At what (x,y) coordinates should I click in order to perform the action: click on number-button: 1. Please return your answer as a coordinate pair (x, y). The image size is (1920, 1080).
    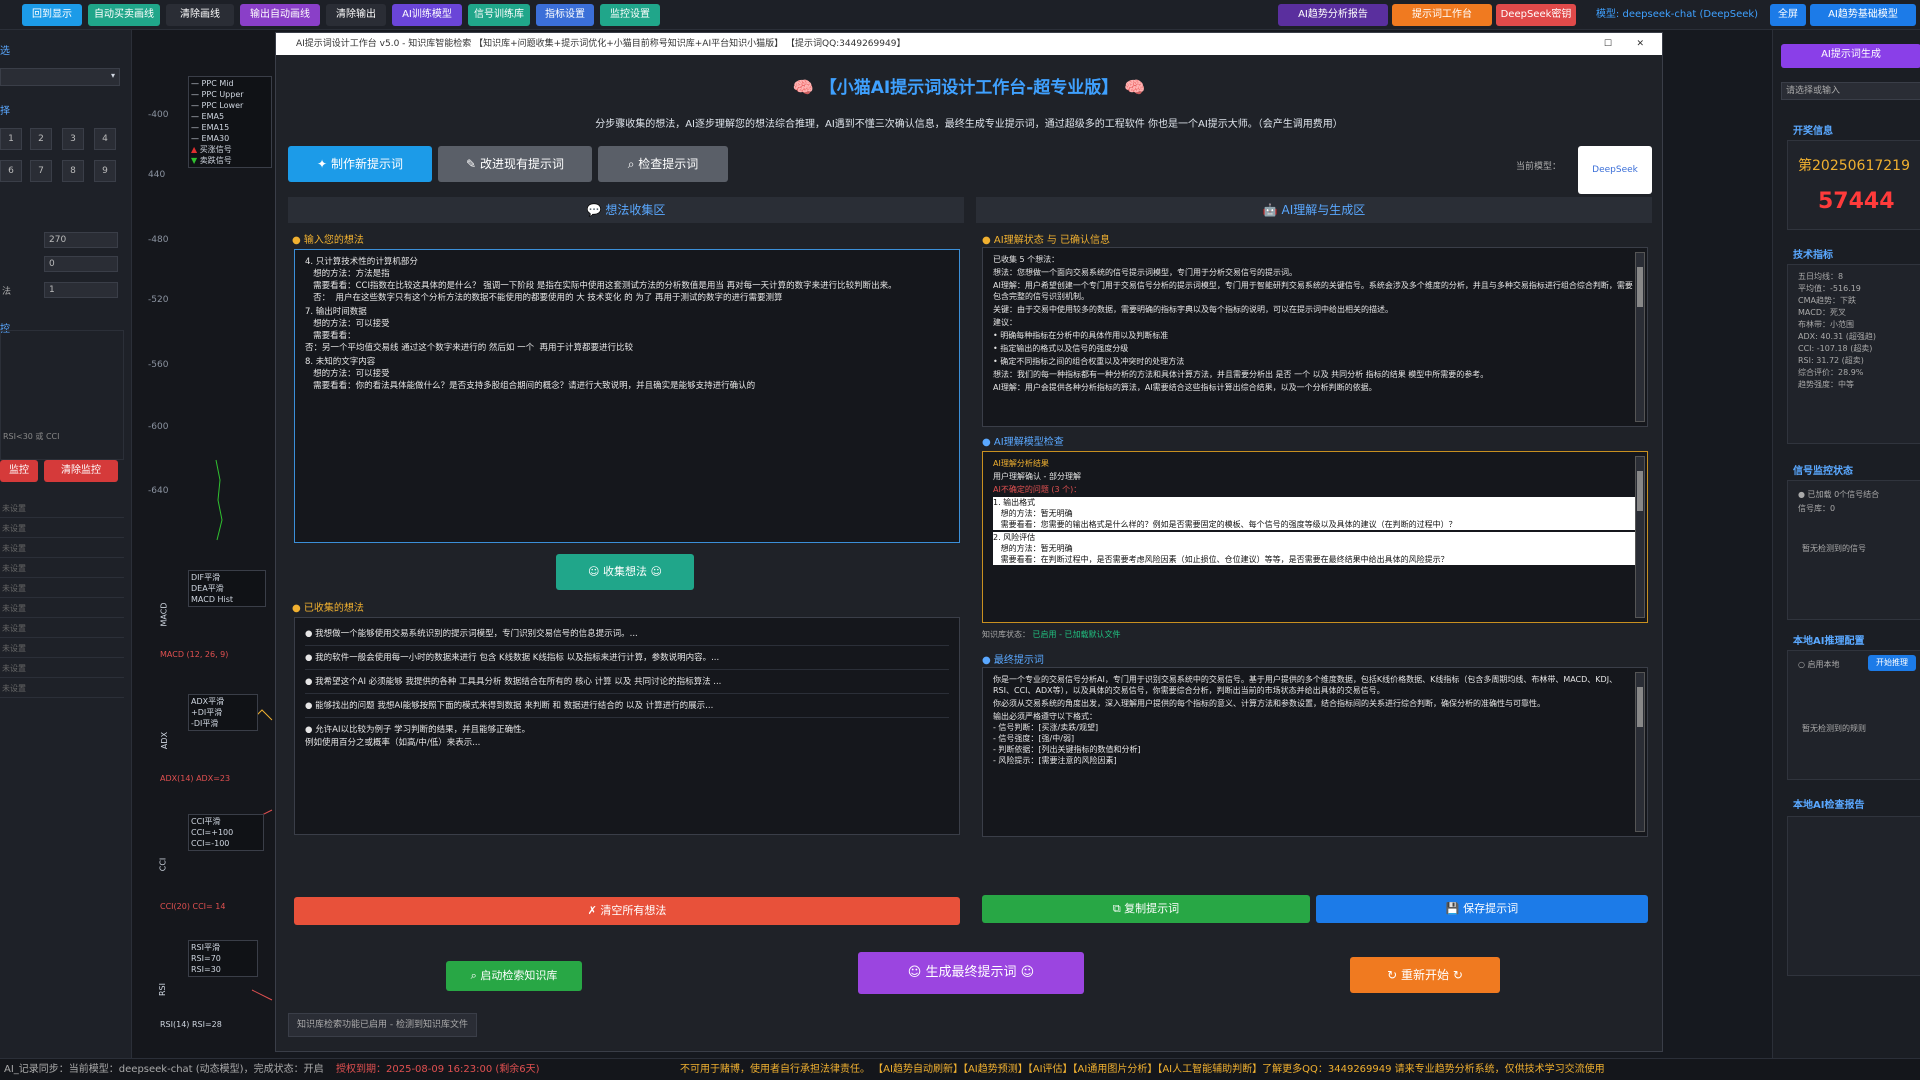
    Looking at the image, I should click on (11, 139).